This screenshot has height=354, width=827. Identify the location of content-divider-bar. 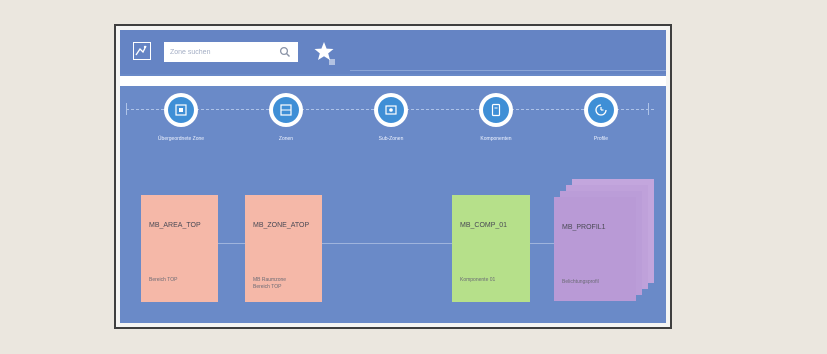
(393, 81).